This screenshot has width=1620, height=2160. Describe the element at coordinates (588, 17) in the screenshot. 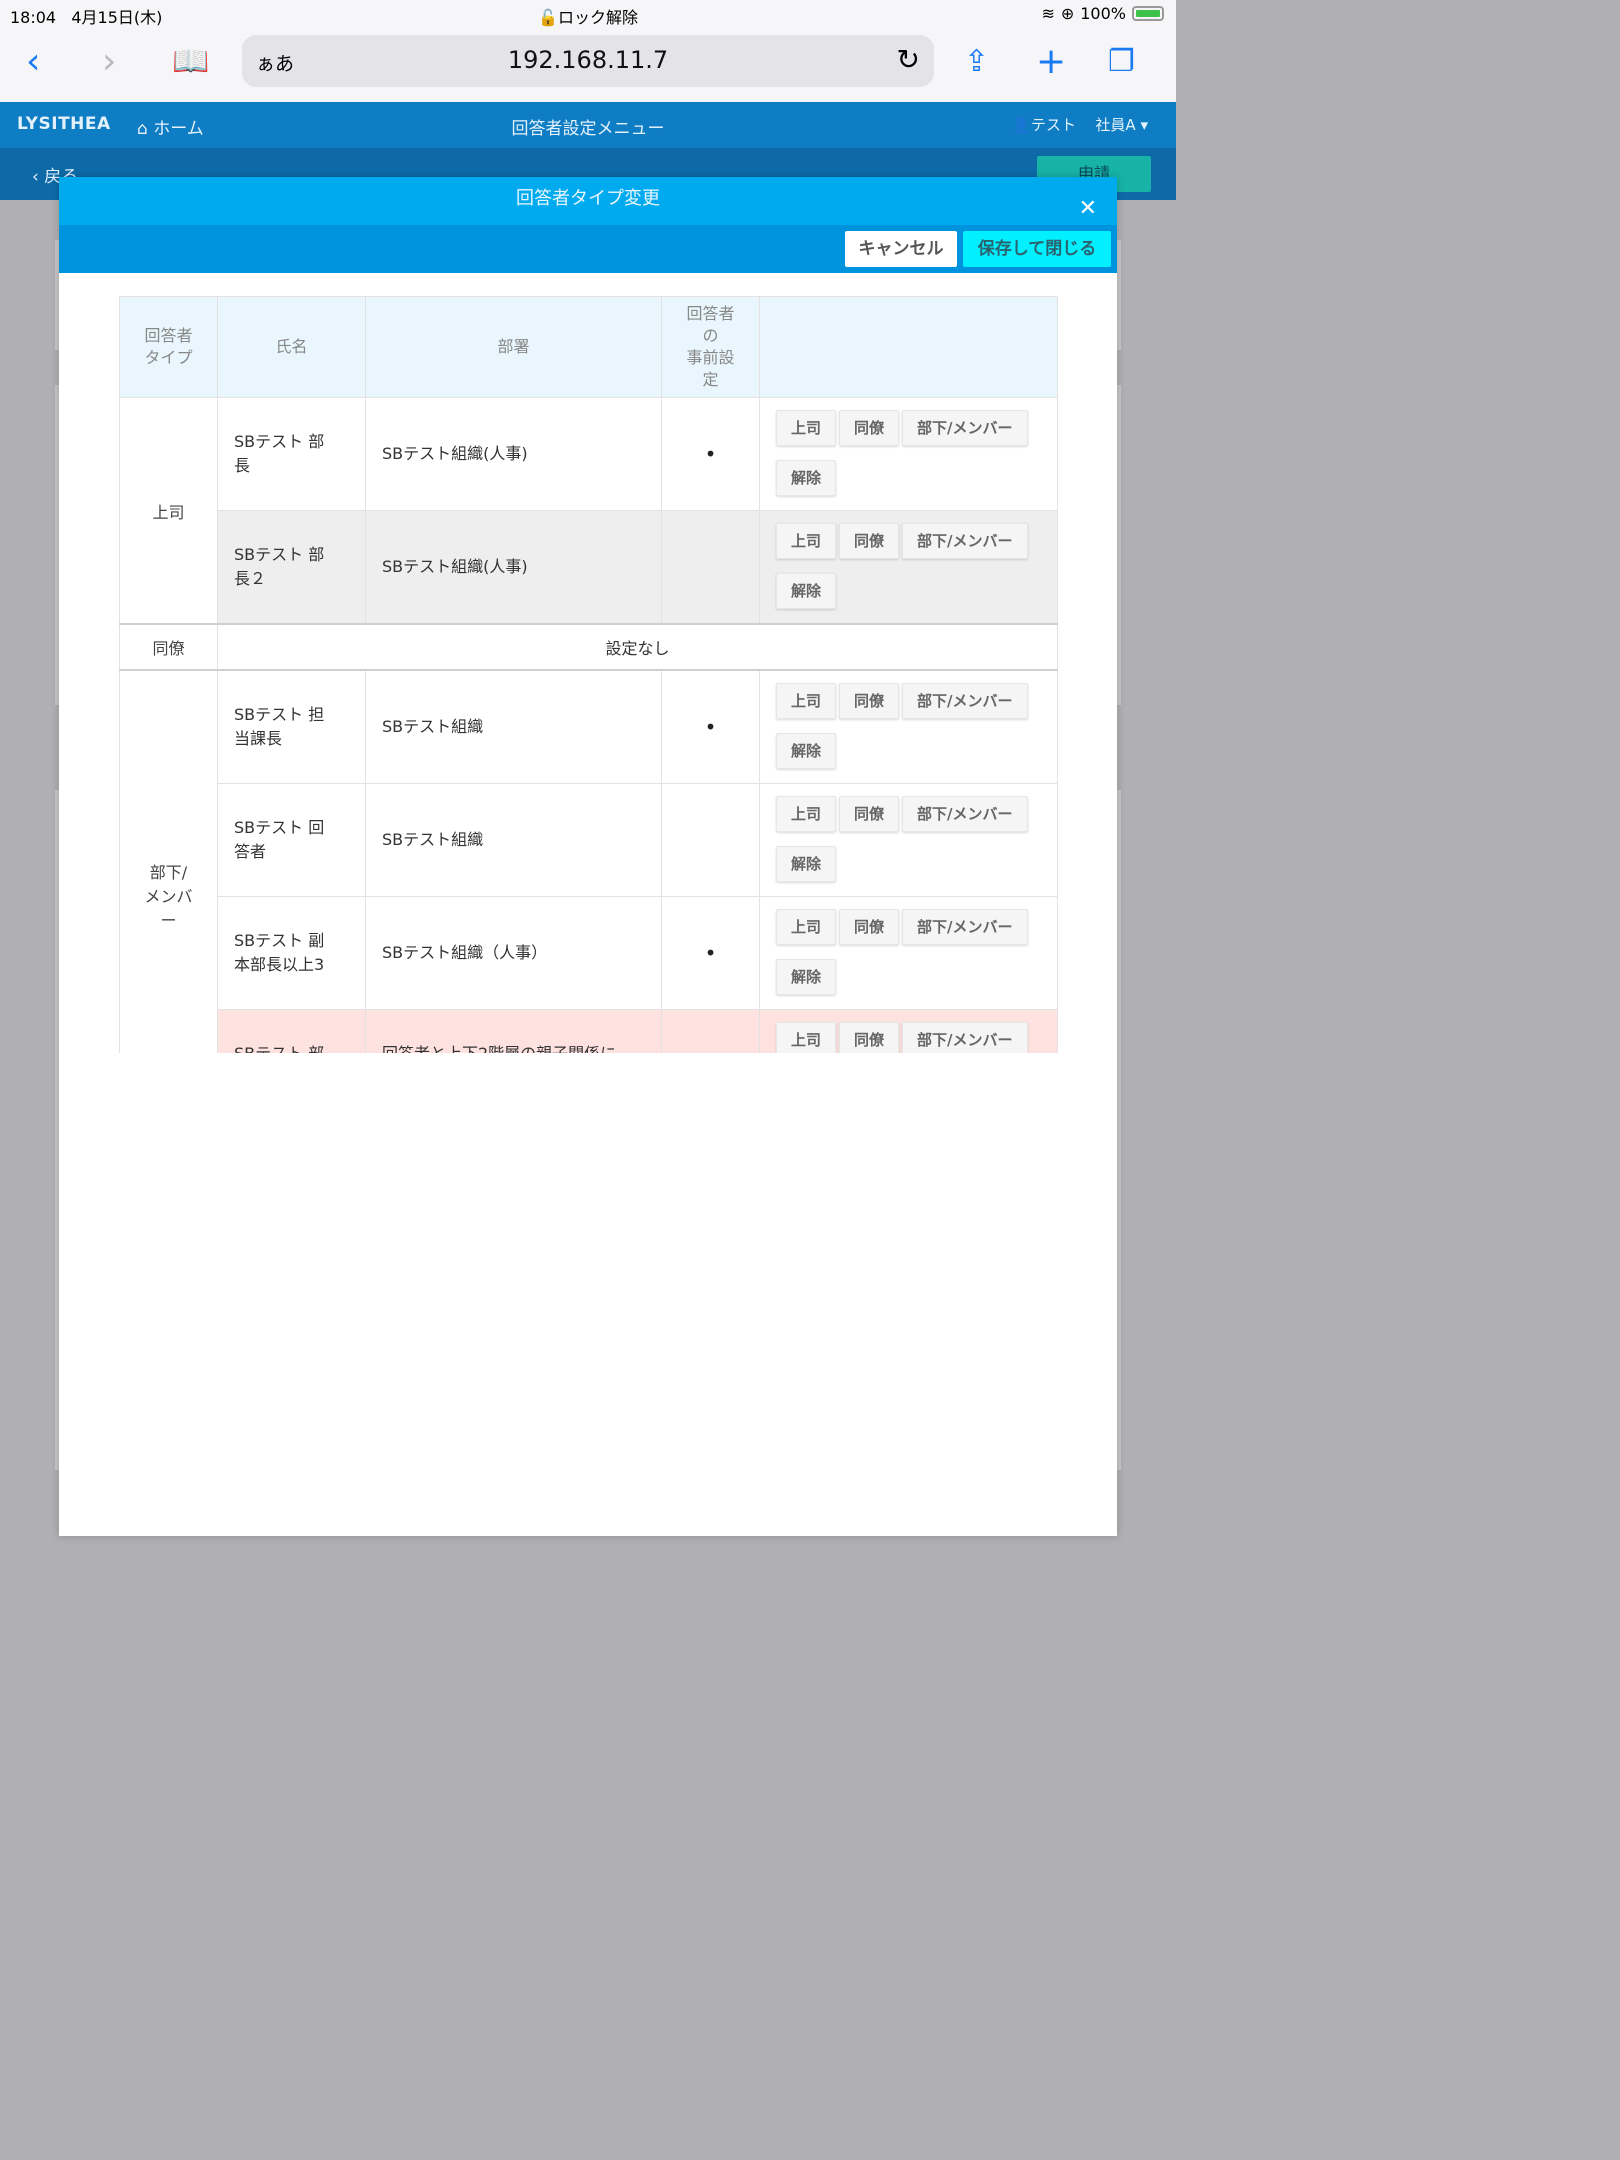

I see `lock-status: 🔓ロック解除` at that location.